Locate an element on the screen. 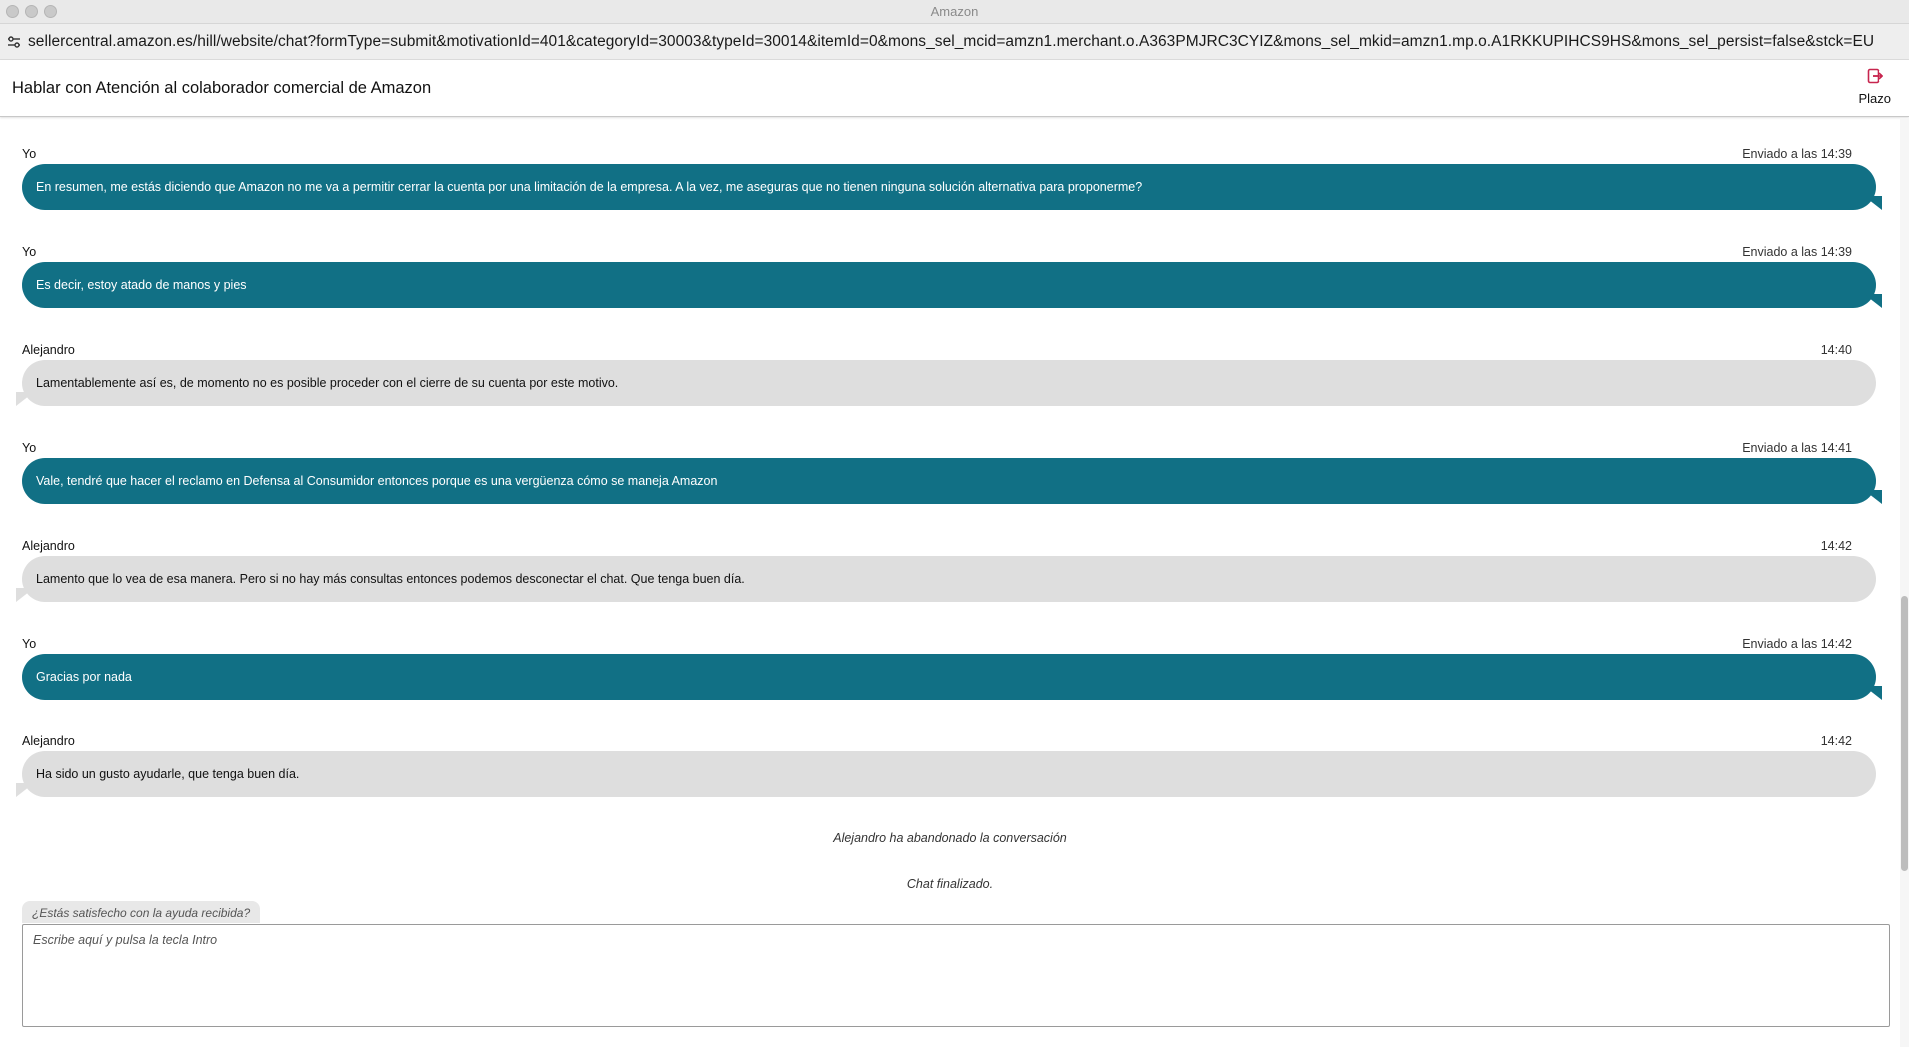 The image size is (1909, 1047). close-window-button is located at coordinates (12, 11).